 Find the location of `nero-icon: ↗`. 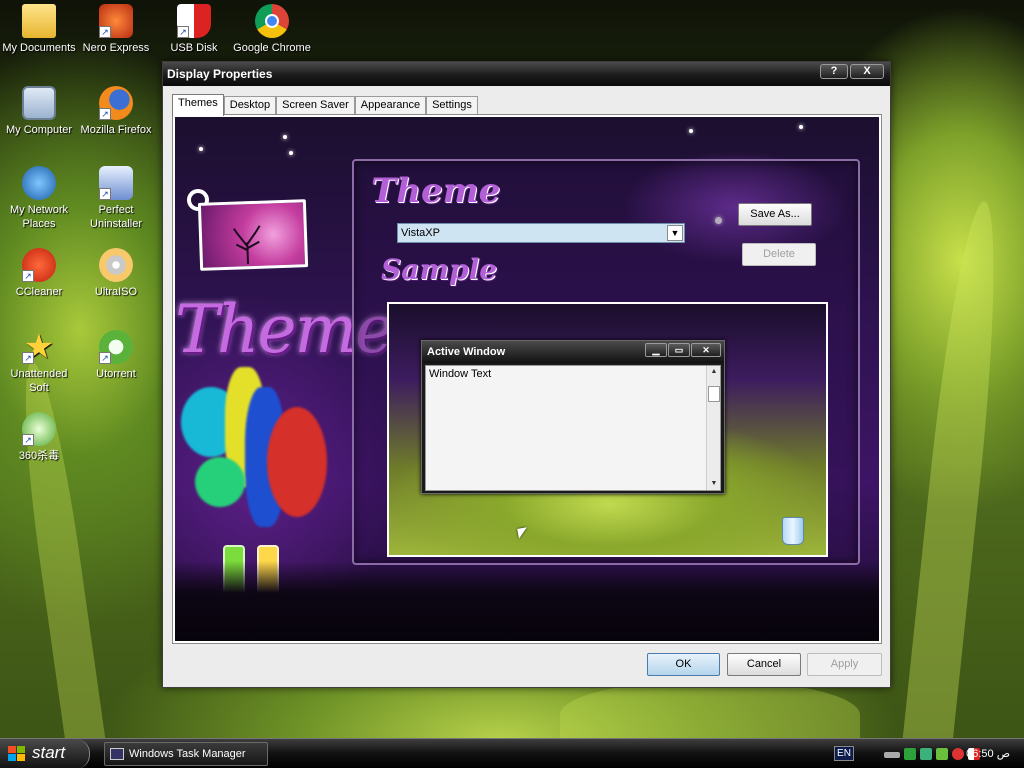

nero-icon: ↗ is located at coordinates (116, 21).